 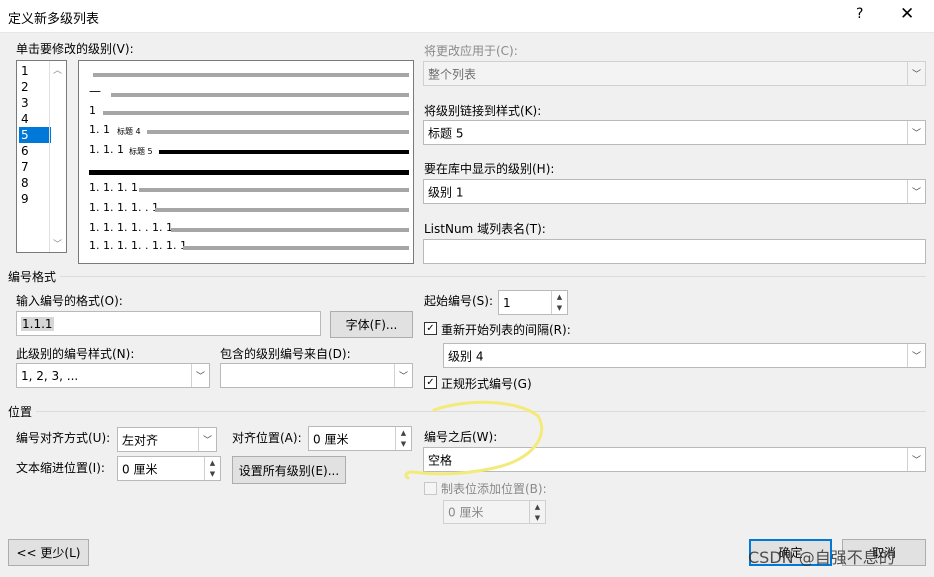 What do you see at coordinates (57, 69) in the screenshot?
I see `scroll-up-icon: ︿` at bounding box center [57, 69].